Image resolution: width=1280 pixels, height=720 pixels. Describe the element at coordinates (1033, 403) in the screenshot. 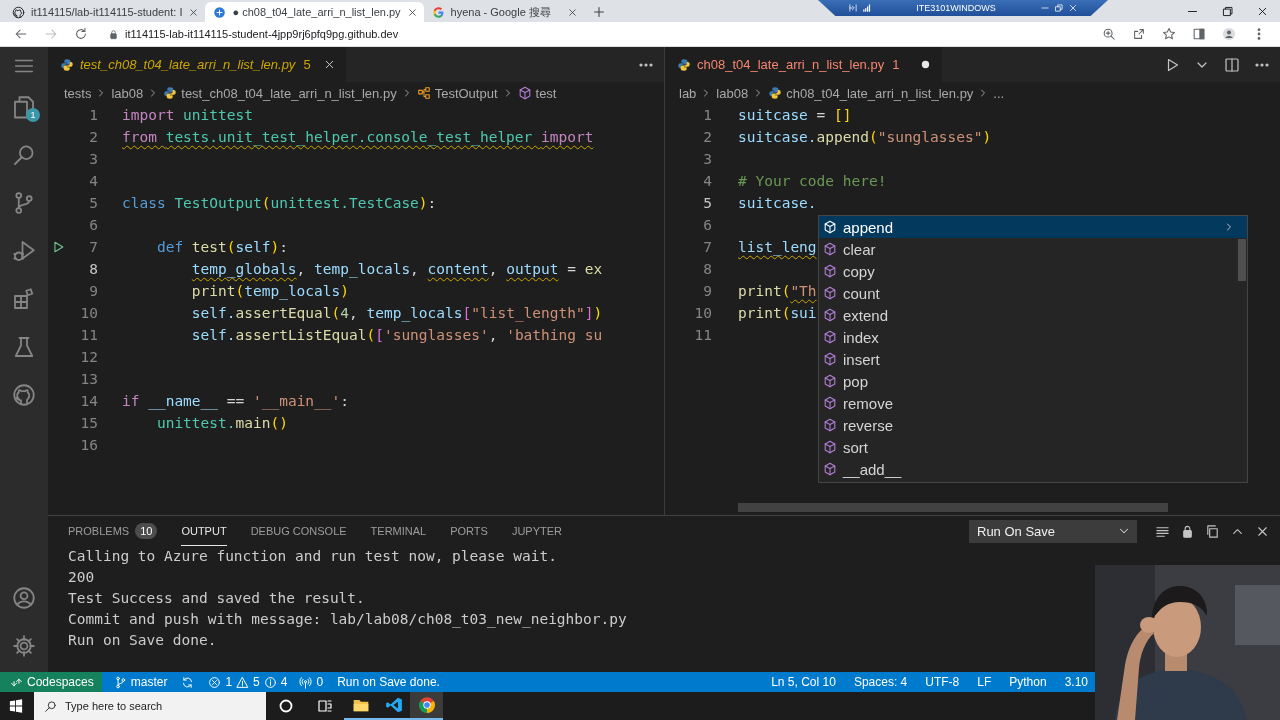

I see `suggestion-item: remove` at that location.